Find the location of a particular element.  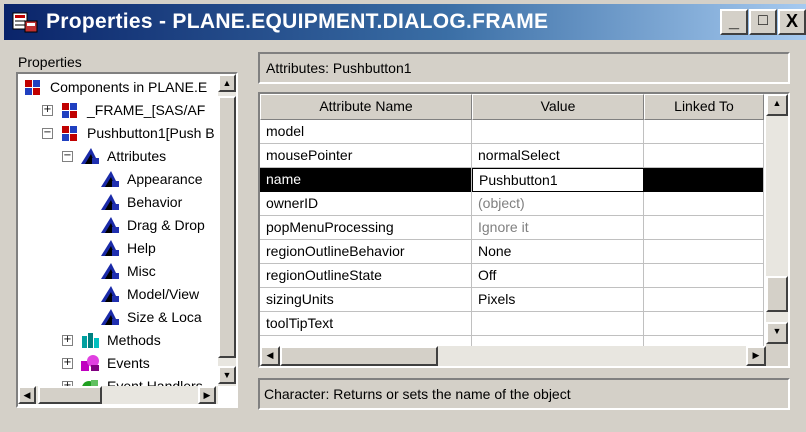

tree-item-label: Components in PLANE.E is located at coordinates (129, 87).